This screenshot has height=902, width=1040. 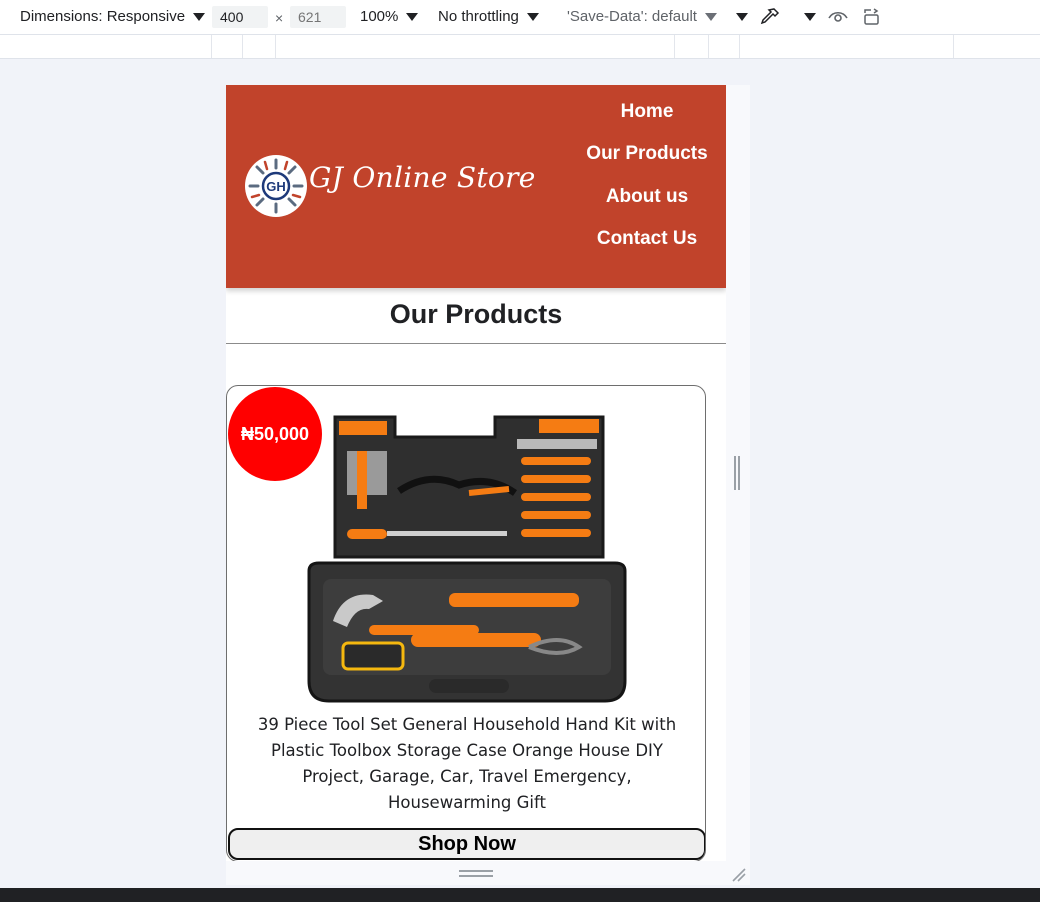 I want to click on width-input, so click(x=240, y=17).